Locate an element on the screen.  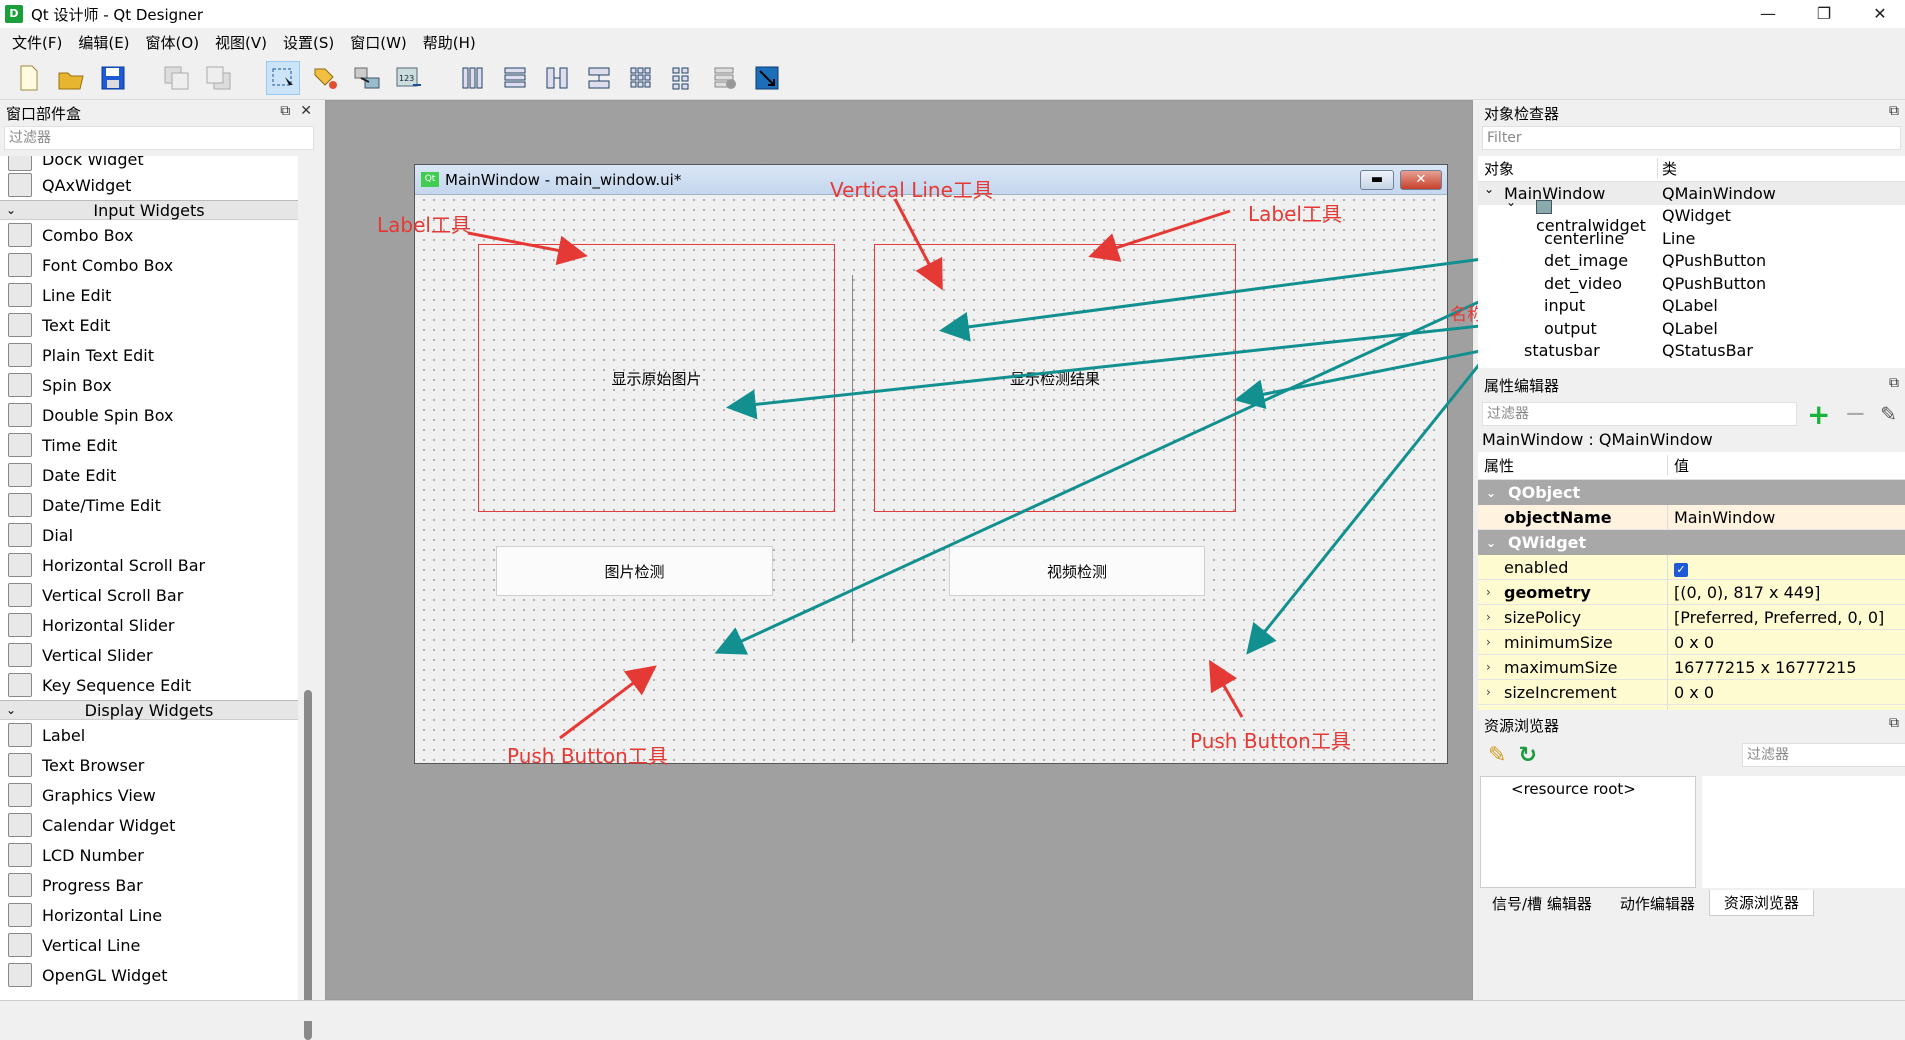
layout-grid-icon is located at coordinates (641, 78).